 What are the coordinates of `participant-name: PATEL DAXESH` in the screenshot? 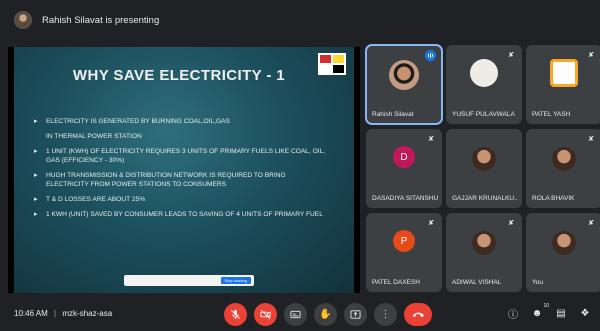 It's located at (396, 282).